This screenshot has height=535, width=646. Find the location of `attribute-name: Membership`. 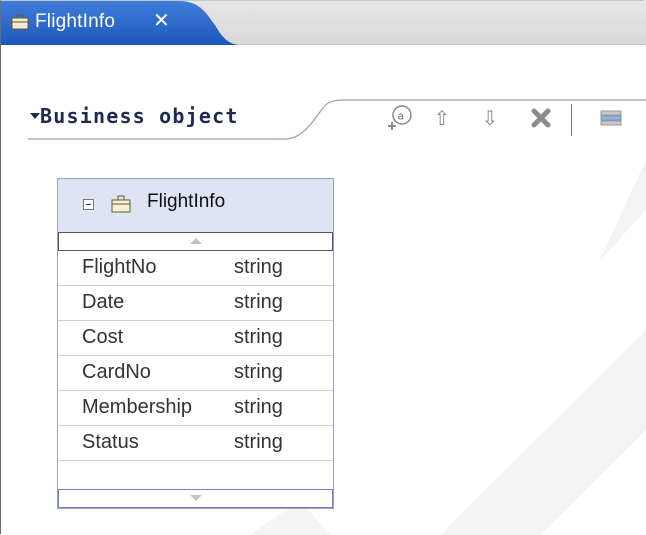

attribute-name: Membership is located at coordinates (137, 407).